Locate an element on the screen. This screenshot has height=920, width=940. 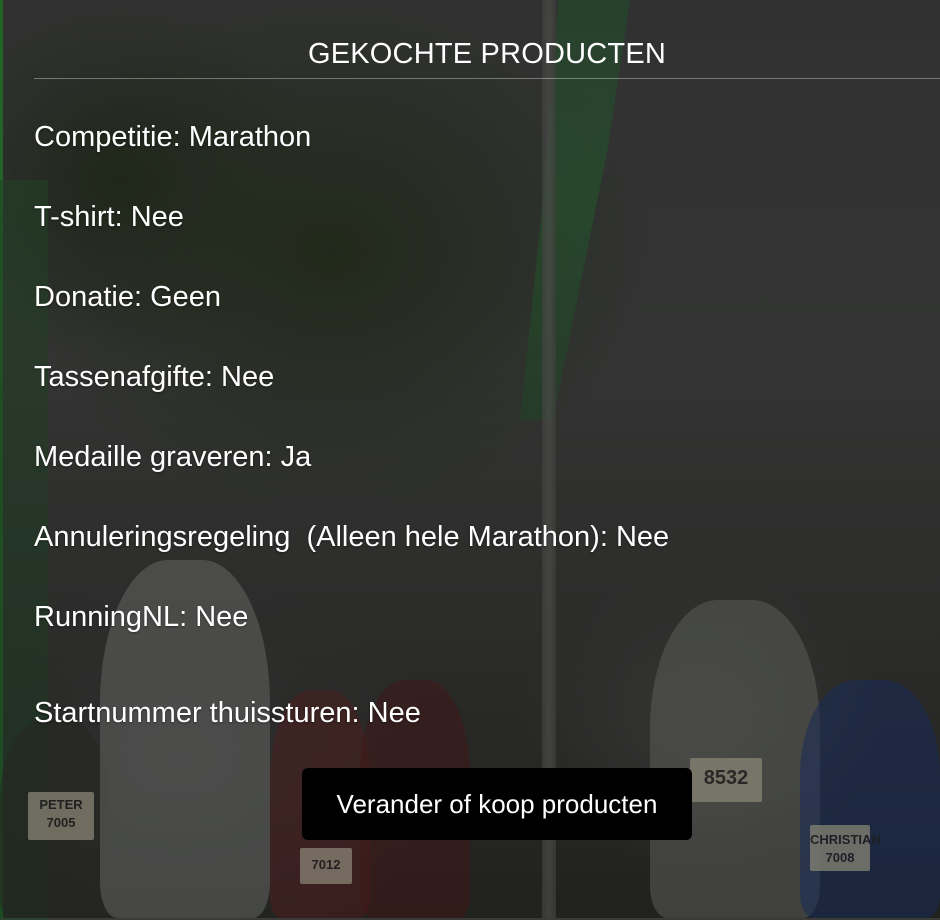
product-item-startnummer-thuissturen: Startnummer thuissturen: Nee is located at coordinates (227, 713).